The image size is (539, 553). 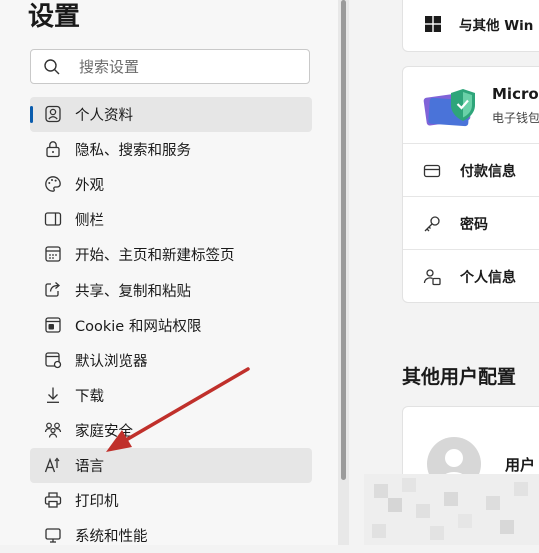 I want to click on system-icon, so click(x=53, y=535).